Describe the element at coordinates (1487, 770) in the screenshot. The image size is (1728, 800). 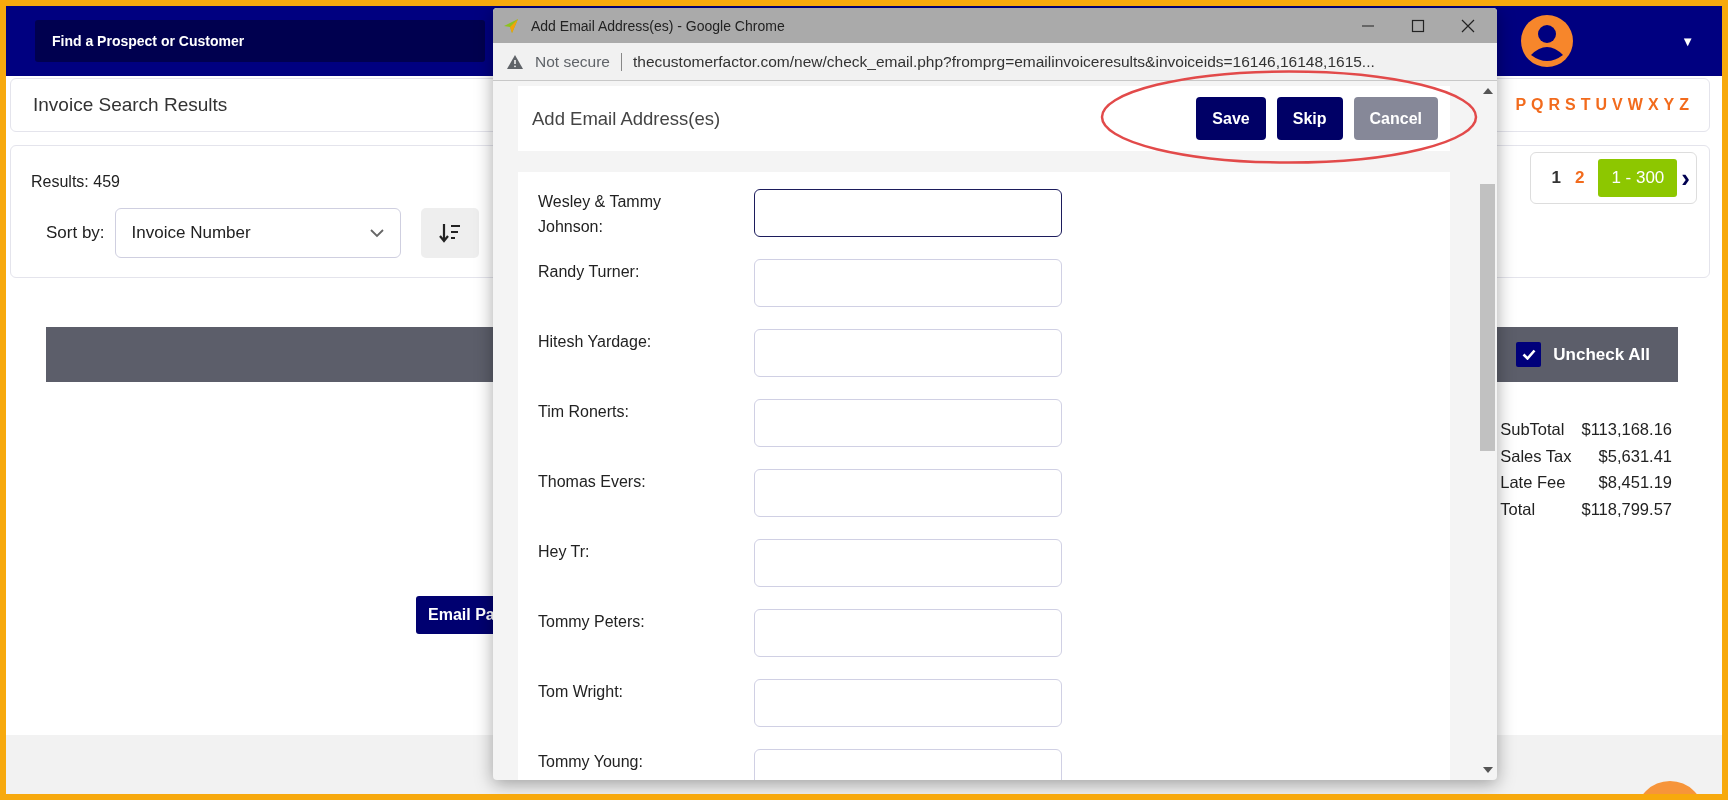
I see `scroll-down-arrow-icon` at that location.